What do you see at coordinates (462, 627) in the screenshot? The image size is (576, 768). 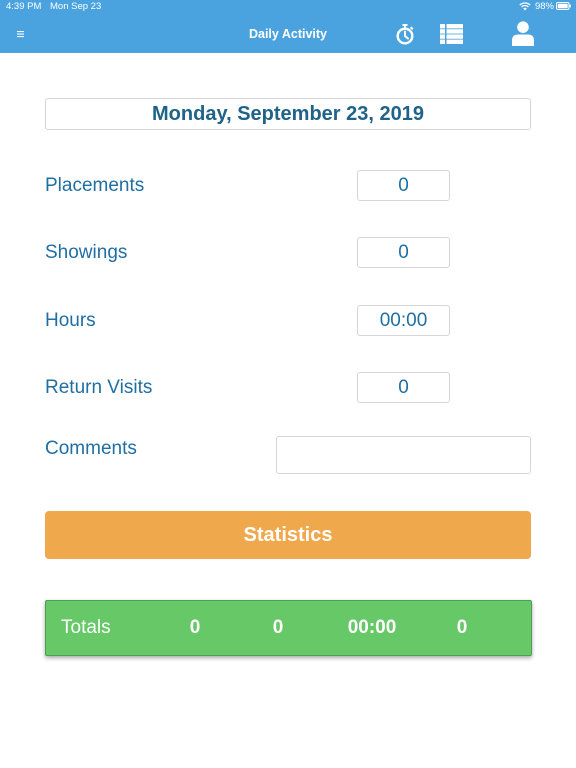 I see `totals-return-visits: 0` at bounding box center [462, 627].